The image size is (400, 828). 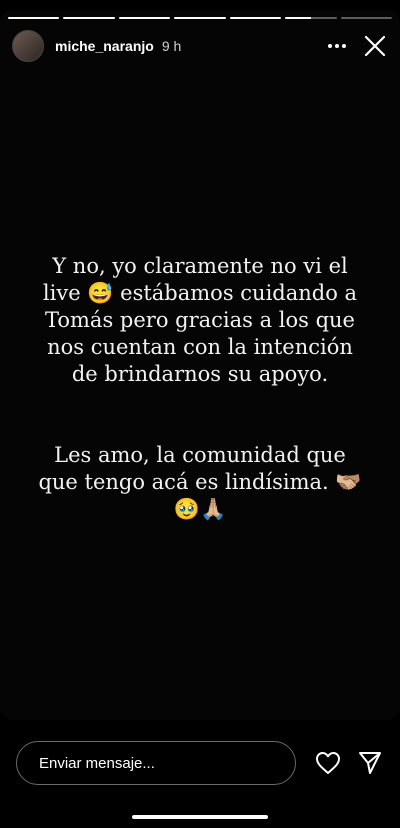 I want to click on story-progress, so click(x=200, y=18).